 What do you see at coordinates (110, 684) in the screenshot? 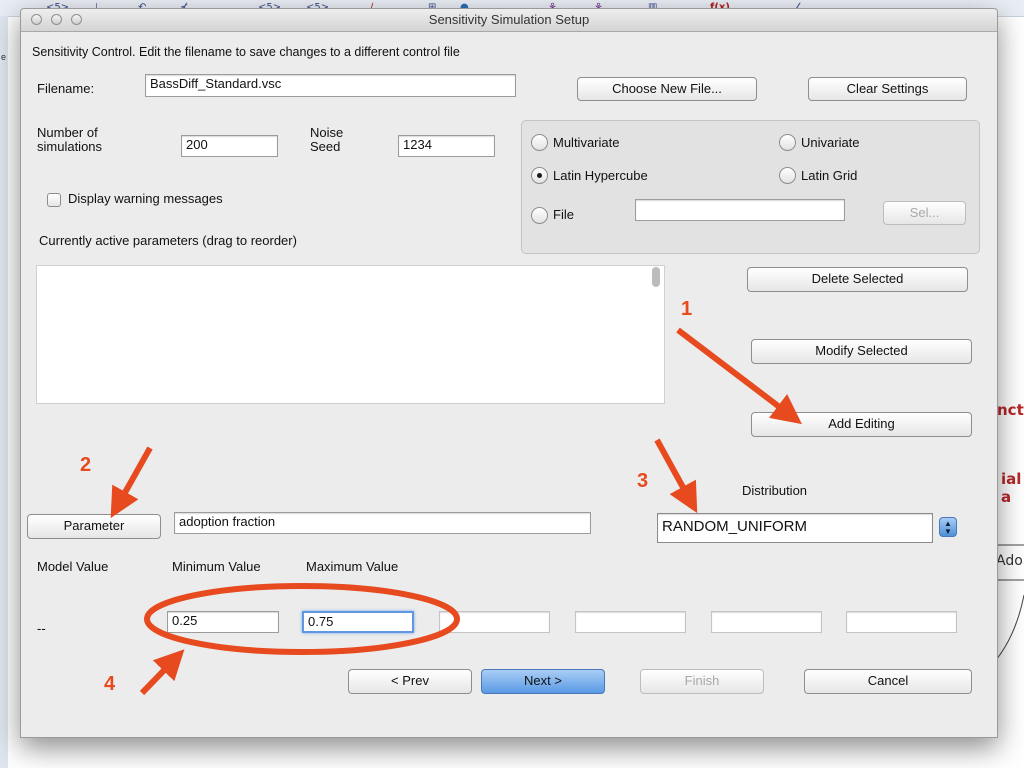
I see `annotation-number-4: 4` at bounding box center [110, 684].